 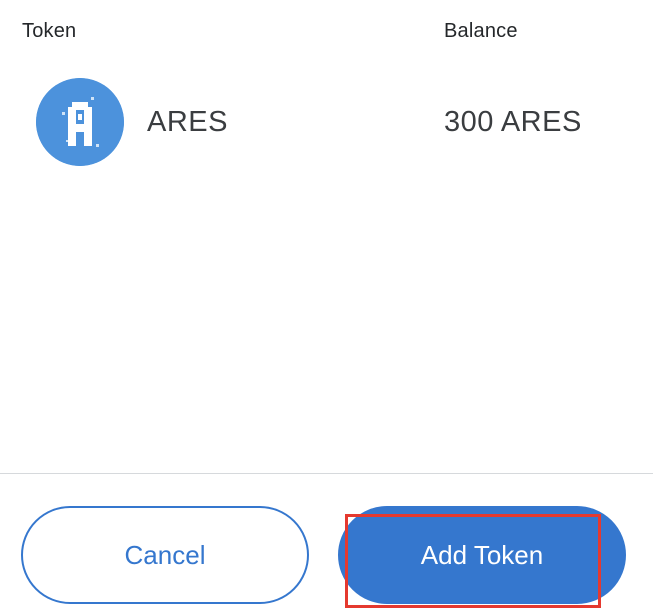 I want to click on token-balance: 300 ARES, so click(x=513, y=122).